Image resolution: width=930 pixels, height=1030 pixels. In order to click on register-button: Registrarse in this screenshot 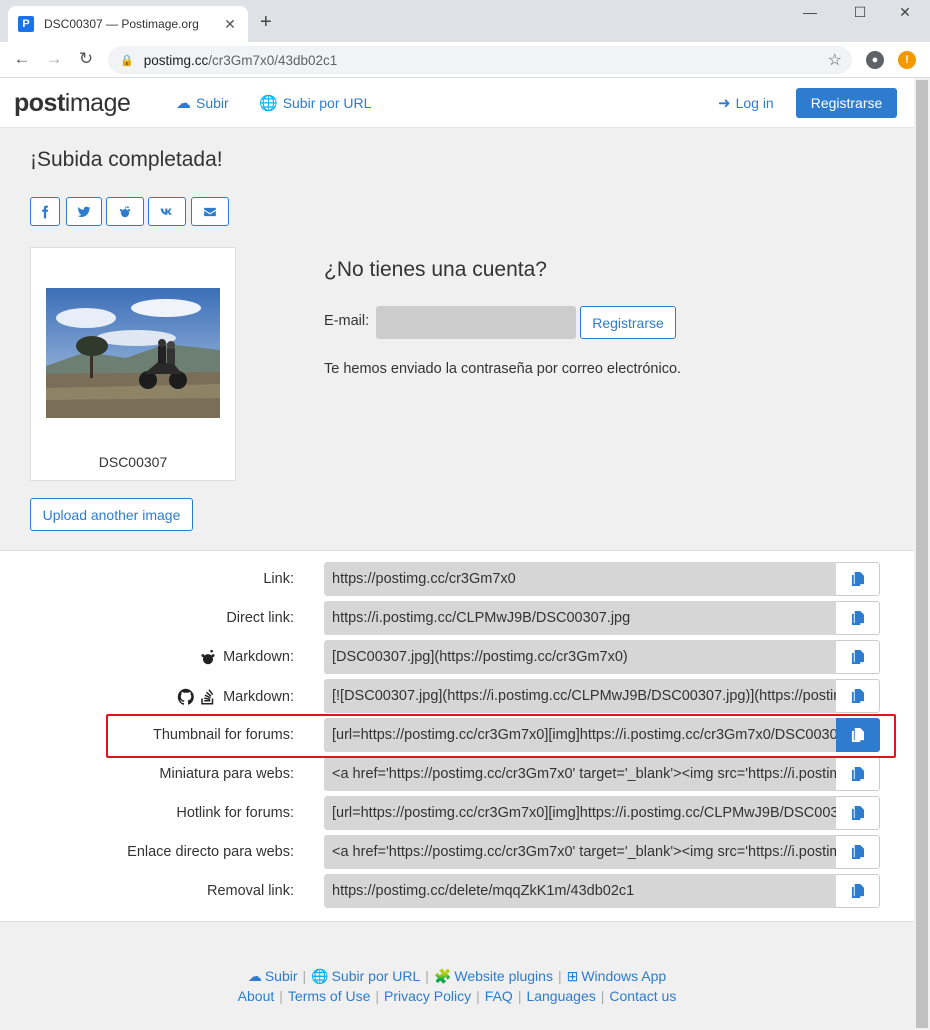, I will do `click(846, 103)`.